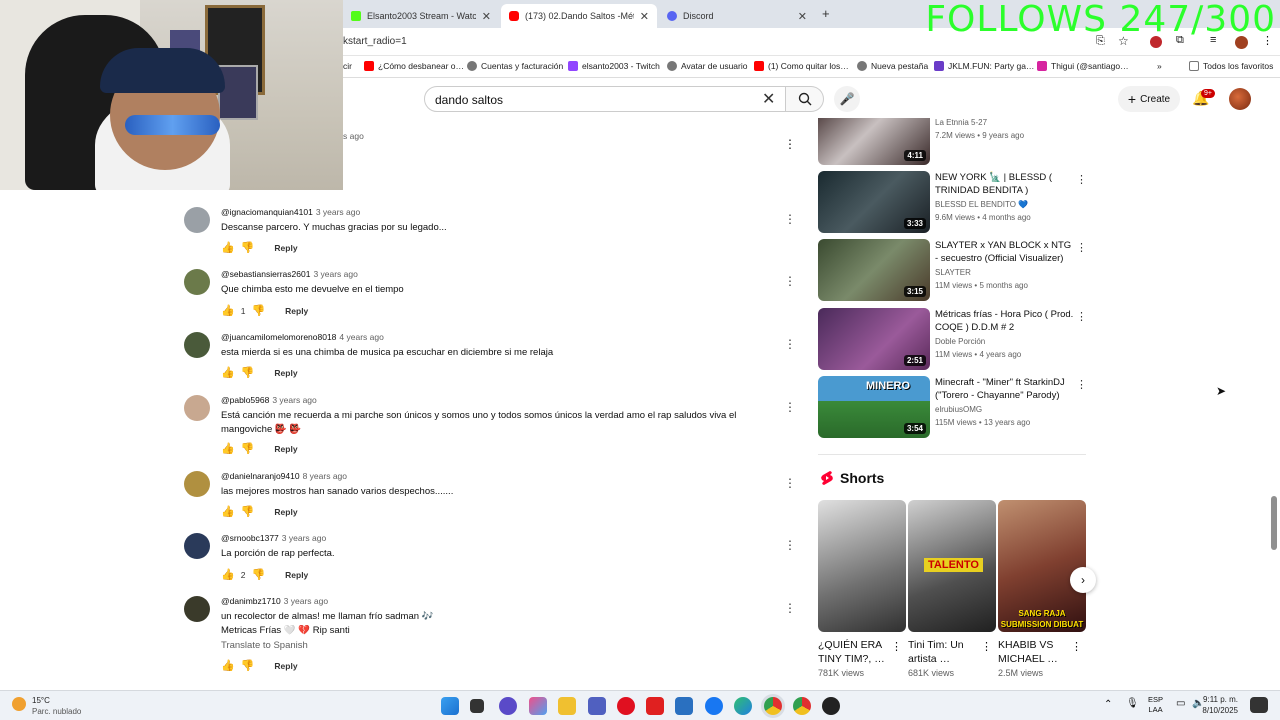  Describe the element at coordinates (597, 706) in the screenshot. I see `teams-icon` at that location.